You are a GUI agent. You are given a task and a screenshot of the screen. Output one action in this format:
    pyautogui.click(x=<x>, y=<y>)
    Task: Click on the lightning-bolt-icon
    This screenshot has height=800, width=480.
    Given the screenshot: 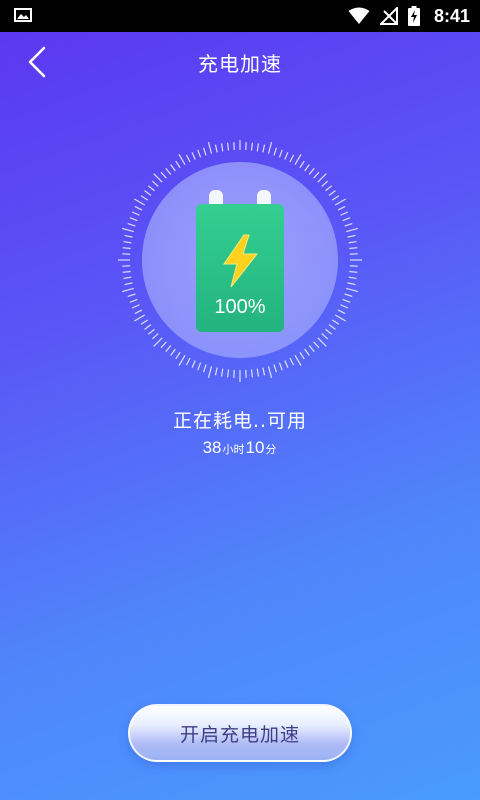 What is the action you would take?
    pyautogui.click(x=241, y=261)
    